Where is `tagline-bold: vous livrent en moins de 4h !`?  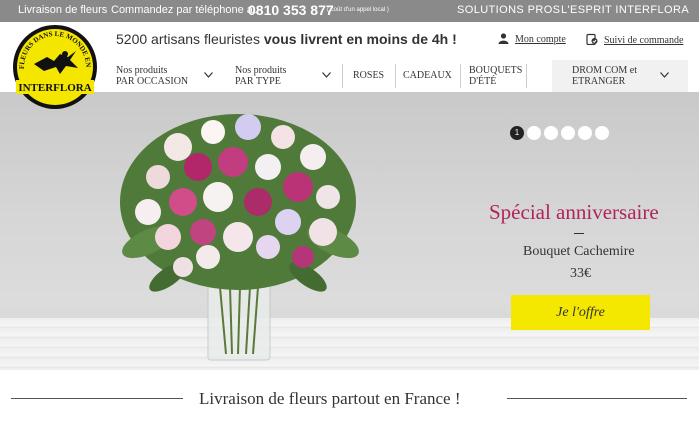 tagline-bold: vous livrent en moins de 4h ! is located at coordinates (360, 39).